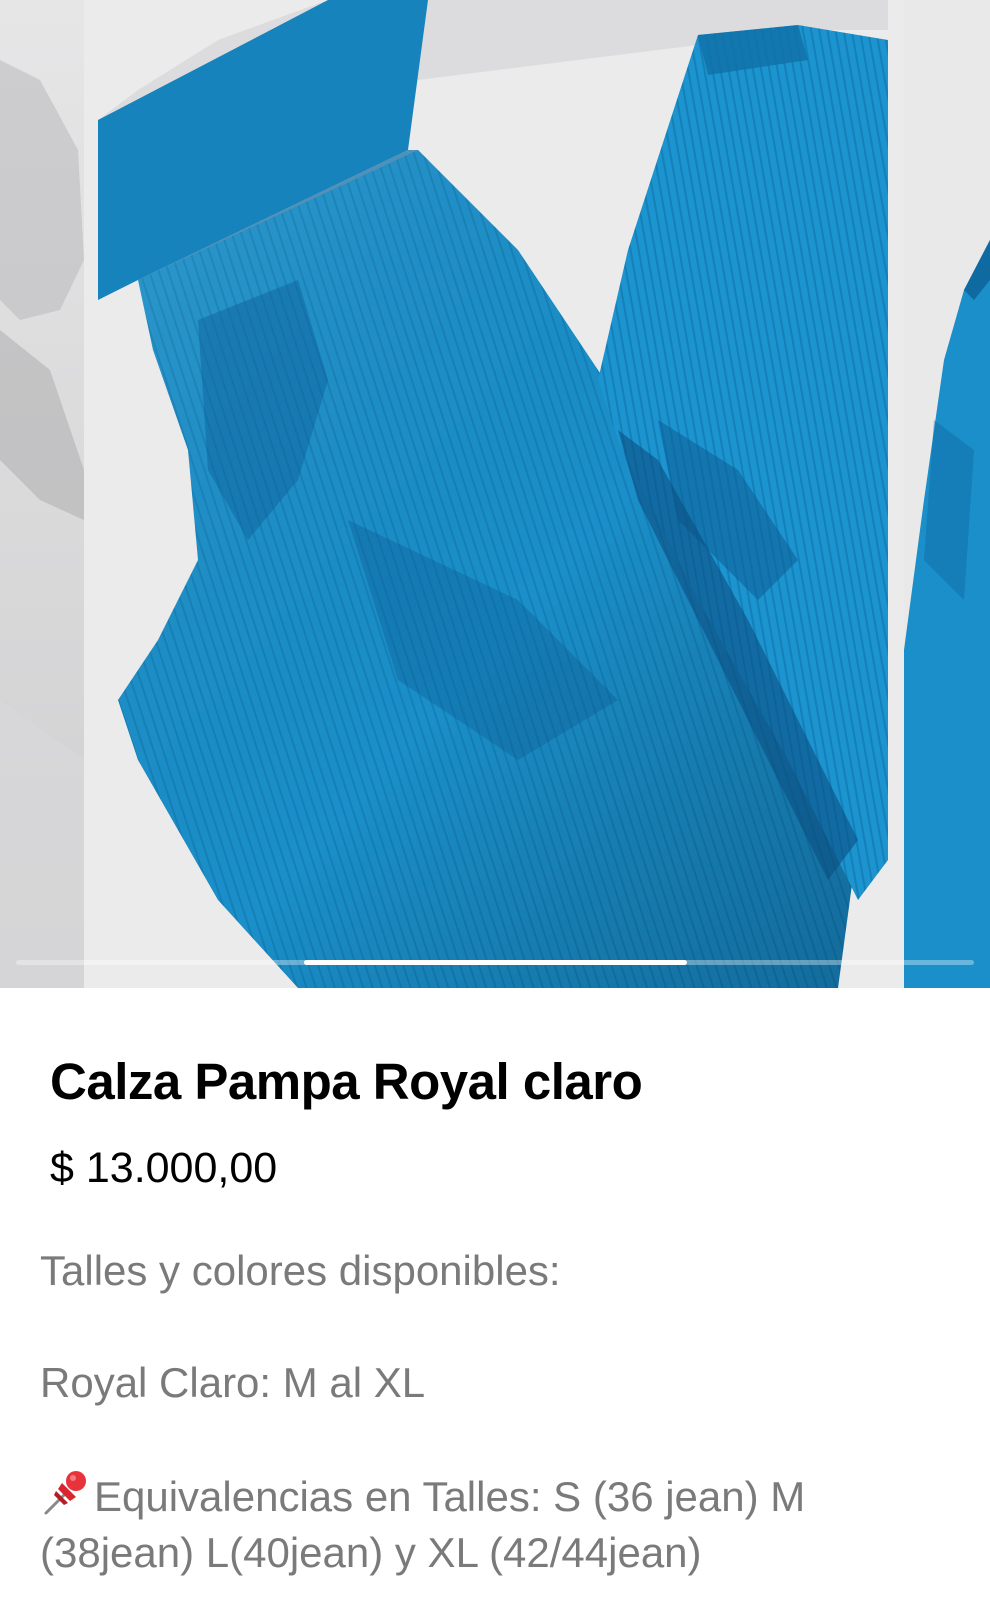 The width and height of the screenshot is (990, 1600). What do you see at coordinates (947, 494) in the screenshot?
I see `next-slide-image` at bounding box center [947, 494].